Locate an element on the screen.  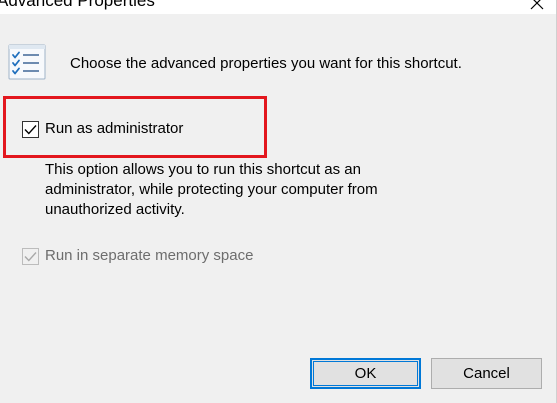
close-button is located at coordinates (535, 7).